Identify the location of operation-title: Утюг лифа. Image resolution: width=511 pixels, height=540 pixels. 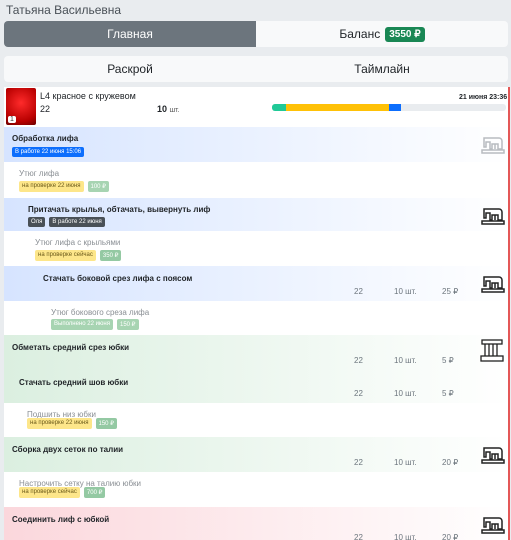
(39, 173).